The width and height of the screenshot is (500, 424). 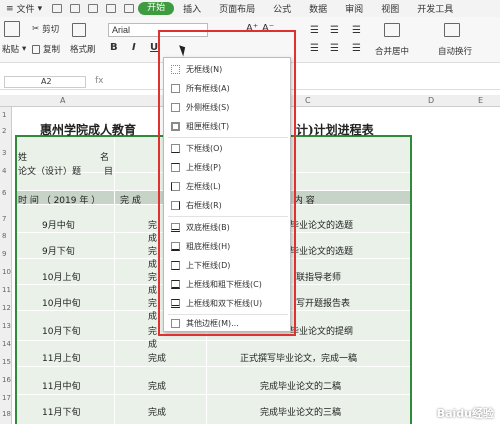 What do you see at coordinates (88, 129) in the screenshot?
I see `sheet-title-left: 惠州学院成人教育` at bounding box center [88, 129].